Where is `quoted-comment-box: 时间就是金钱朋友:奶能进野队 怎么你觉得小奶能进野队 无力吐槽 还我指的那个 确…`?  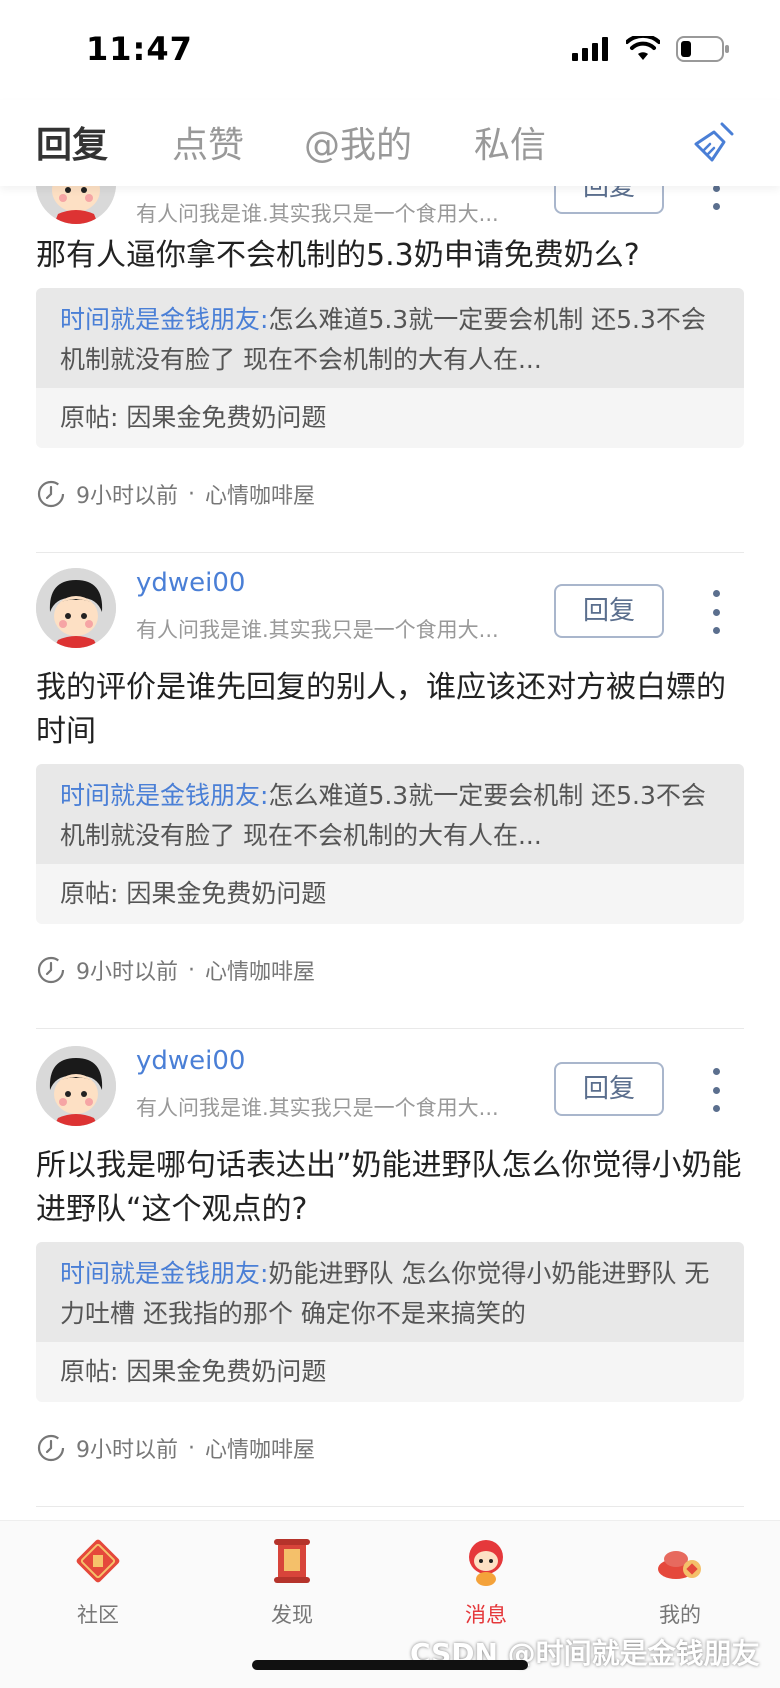
quoted-comment-box: 时间就是金钱朋友:奶能进野队 怎么你觉得小奶能进野队 无力吐槽 还我指的那个 确… is located at coordinates (390, 1322).